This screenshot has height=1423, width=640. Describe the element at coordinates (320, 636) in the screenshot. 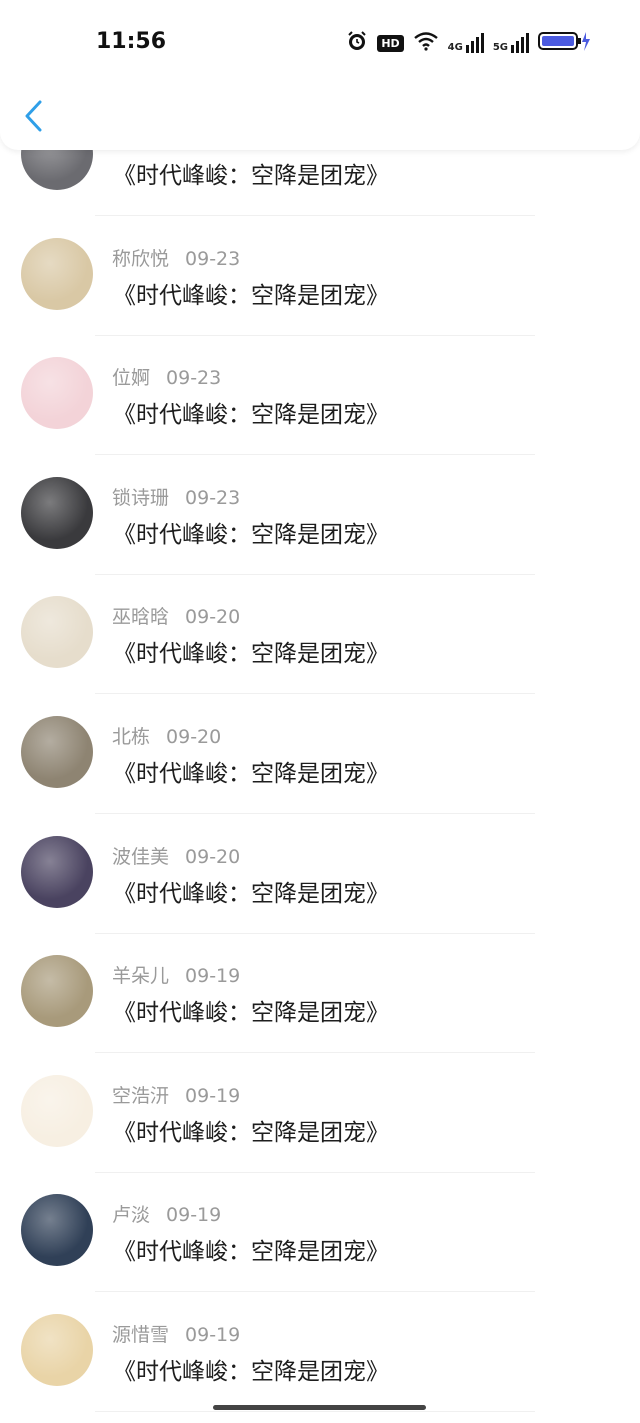

I see `comment-row: 巫晗晗 09-20 《时代峰峻：空降是团宠》` at that location.